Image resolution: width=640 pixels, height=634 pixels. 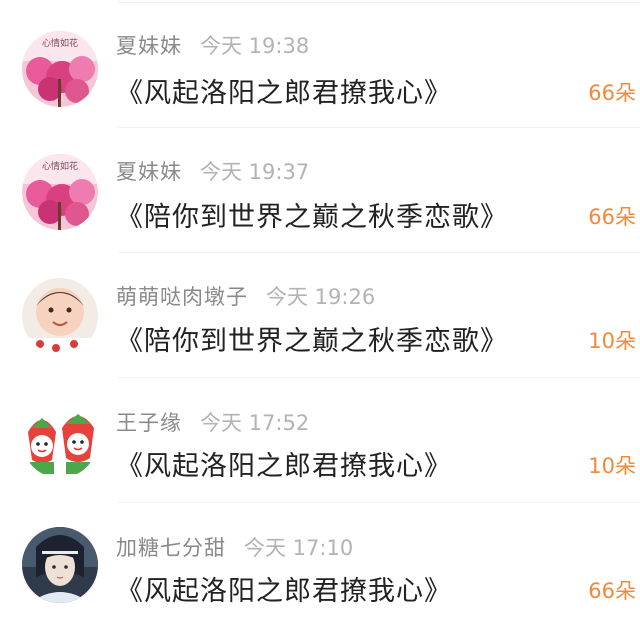 What do you see at coordinates (255, 423) in the screenshot?
I see `timestamp: 今天 17:52` at bounding box center [255, 423].